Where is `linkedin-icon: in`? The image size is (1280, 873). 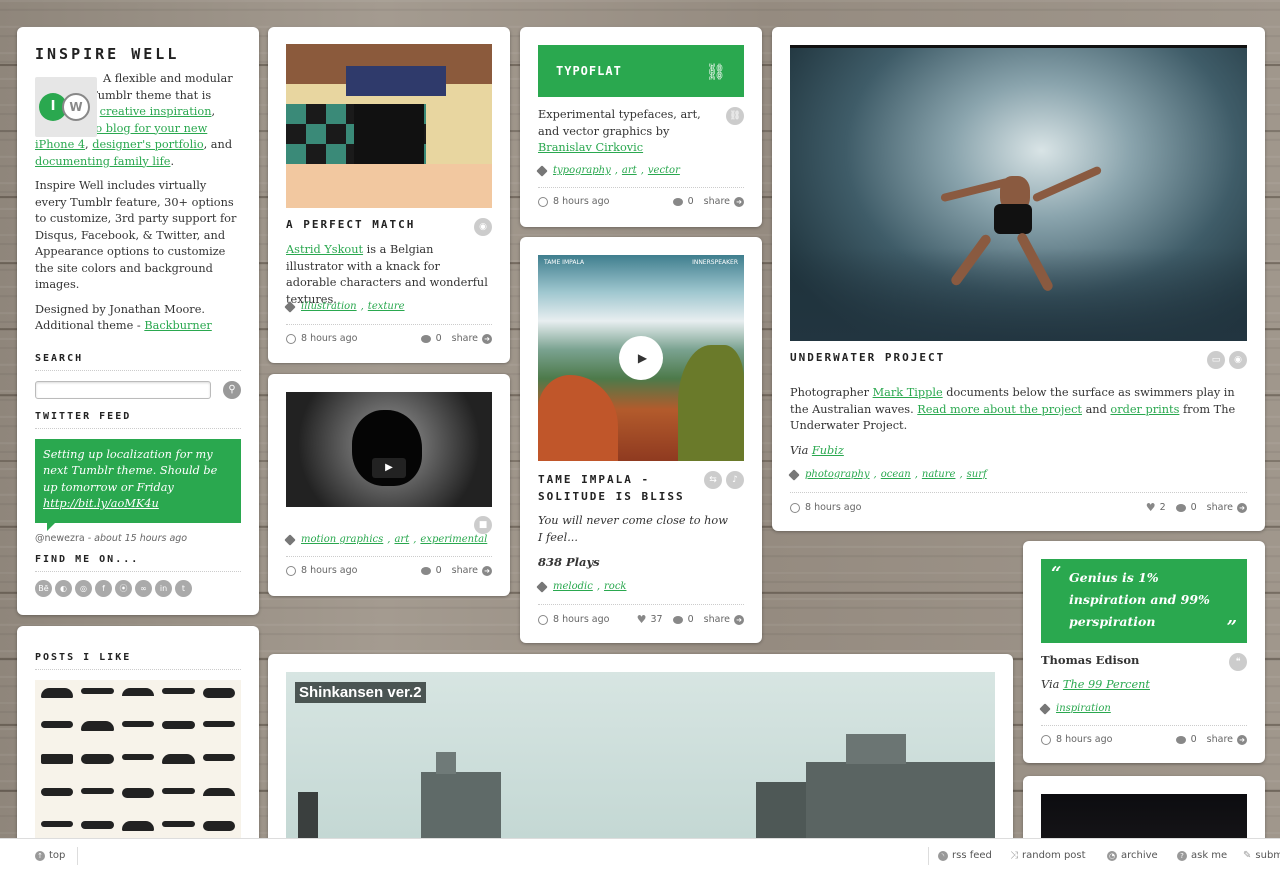 linkedin-icon: in is located at coordinates (163, 588).